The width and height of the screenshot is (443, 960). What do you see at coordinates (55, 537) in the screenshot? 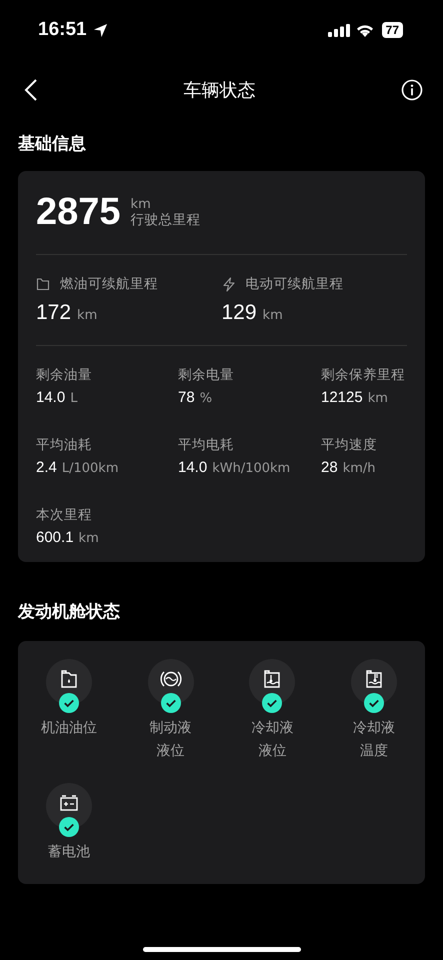
I see `stat-value: 600.1` at bounding box center [55, 537].